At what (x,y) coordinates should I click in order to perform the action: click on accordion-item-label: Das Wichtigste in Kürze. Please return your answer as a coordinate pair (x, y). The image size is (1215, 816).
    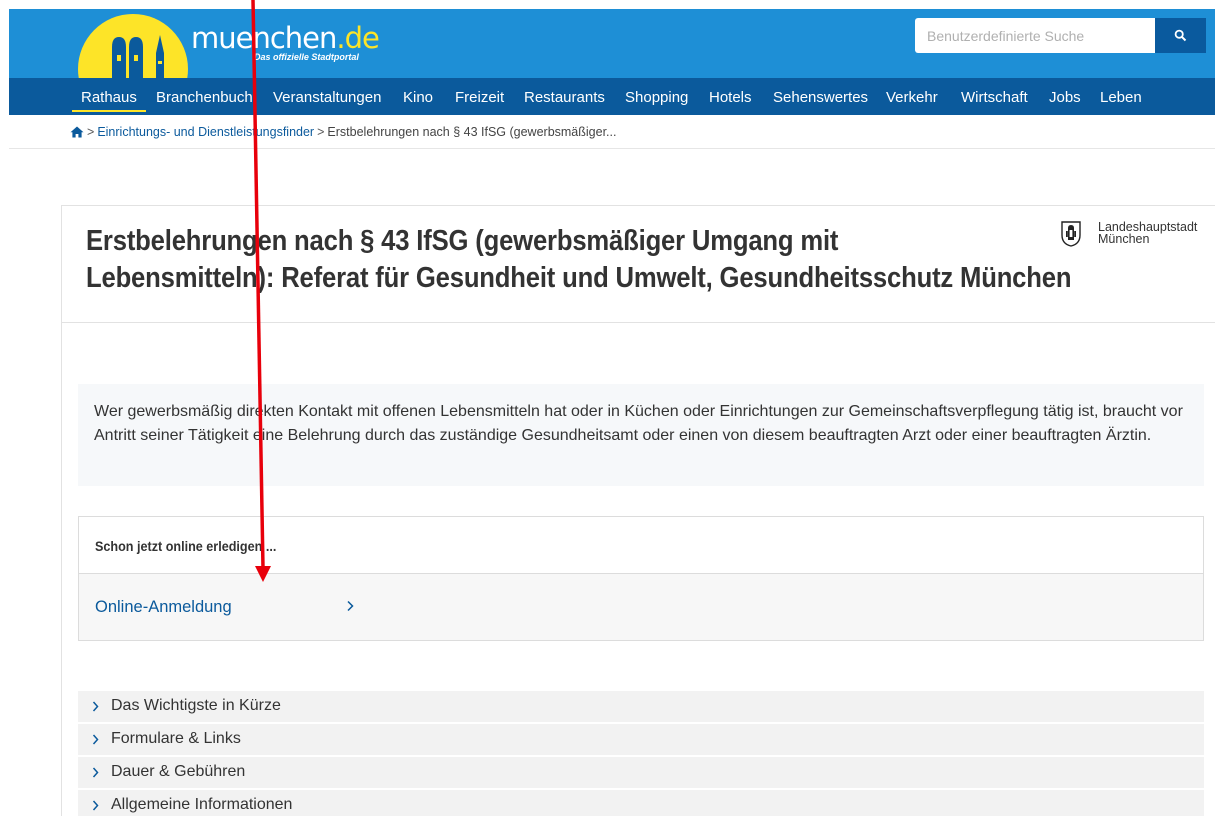
    Looking at the image, I should click on (196, 705).